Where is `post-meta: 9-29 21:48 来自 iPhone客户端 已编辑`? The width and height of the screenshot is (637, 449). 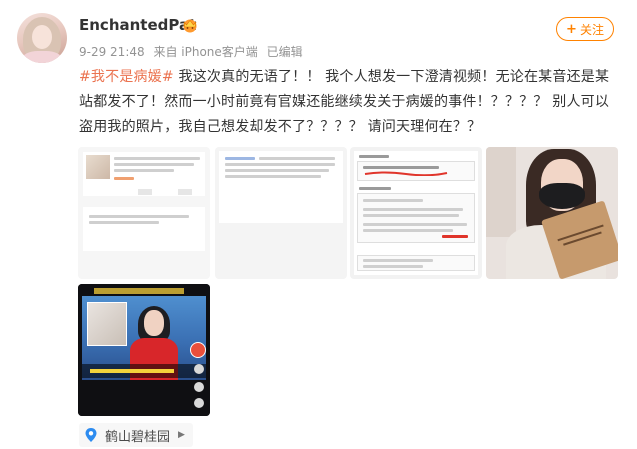 post-meta: 9-29 21:48 来自 iPhone客户端 已编辑 is located at coordinates (193, 51).